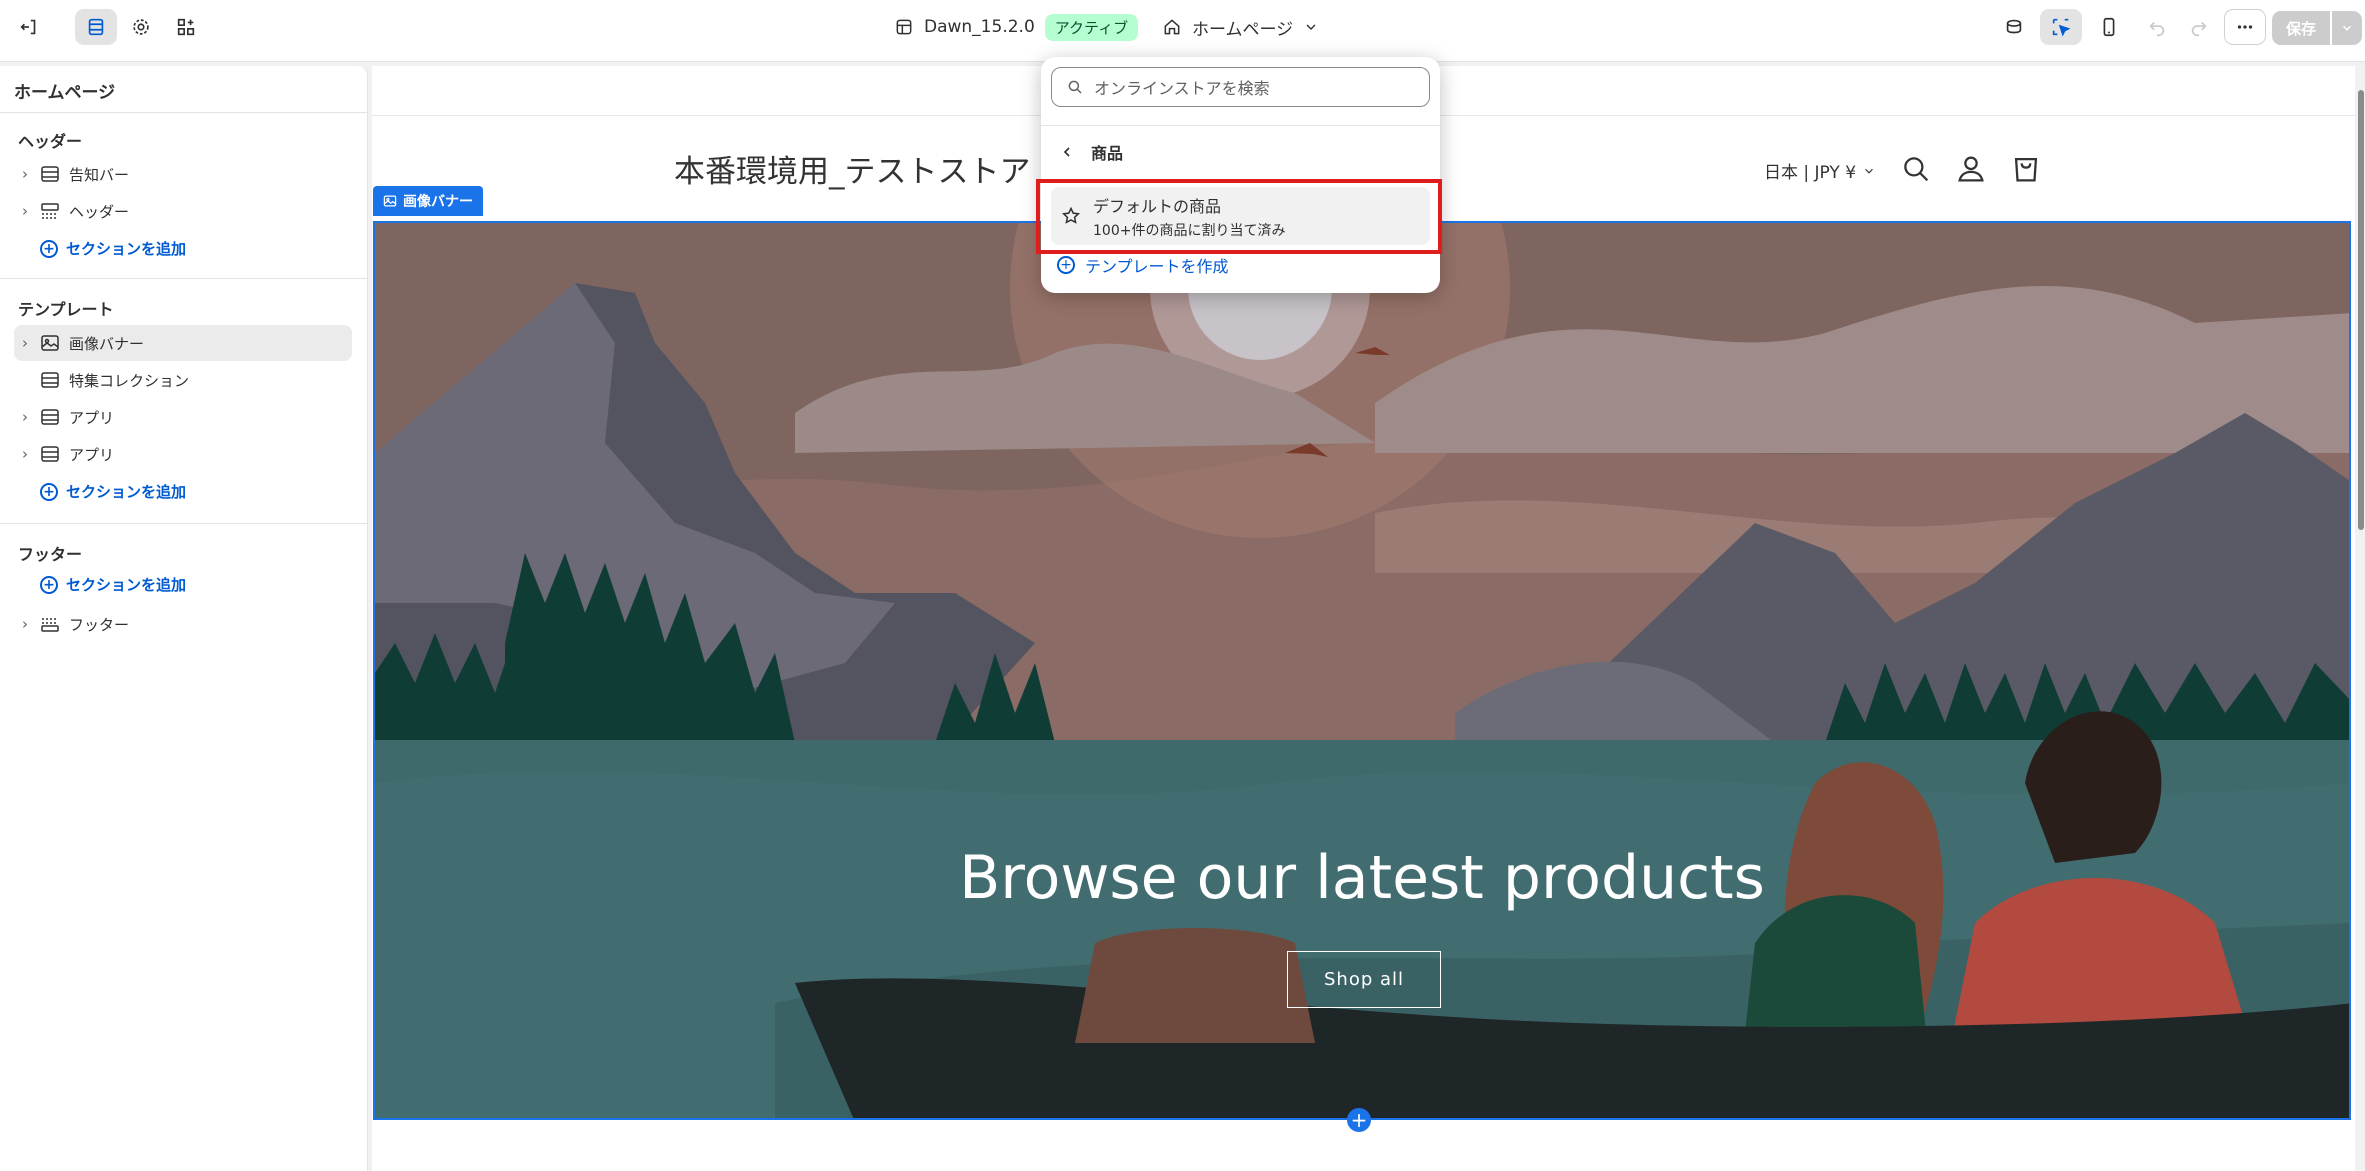  Describe the element at coordinates (1243, 29) in the screenshot. I see `template-selector-label: ホームページ` at that location.